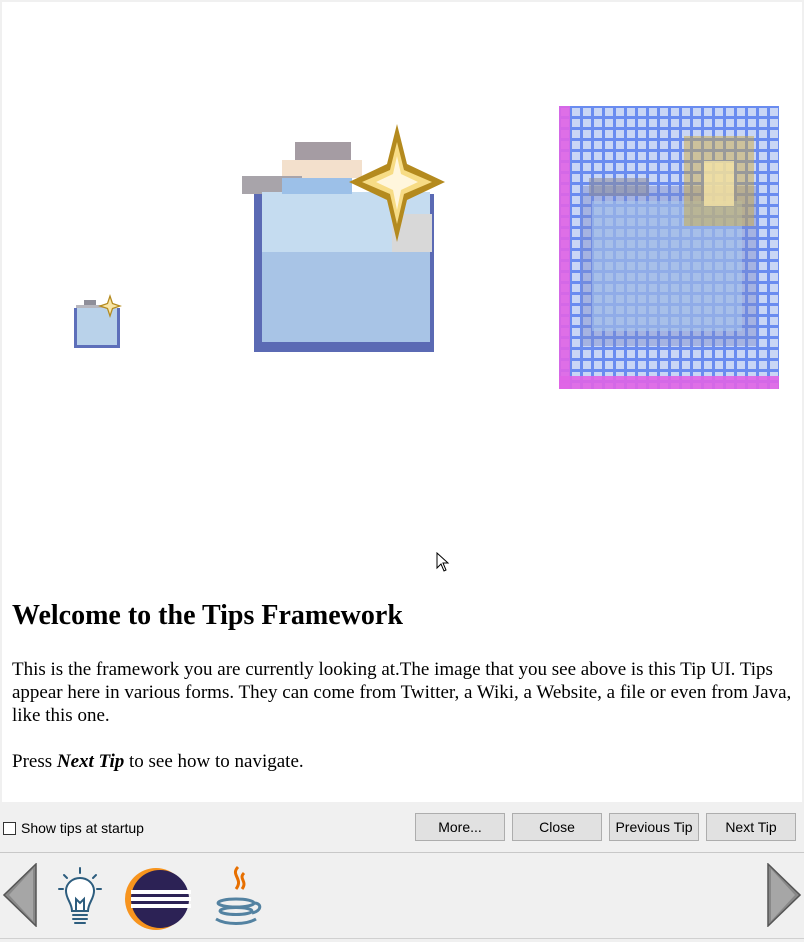  Describe the element at coordinates (343, 238) in the screenshot. I see `new-project-large-icon` at that location.